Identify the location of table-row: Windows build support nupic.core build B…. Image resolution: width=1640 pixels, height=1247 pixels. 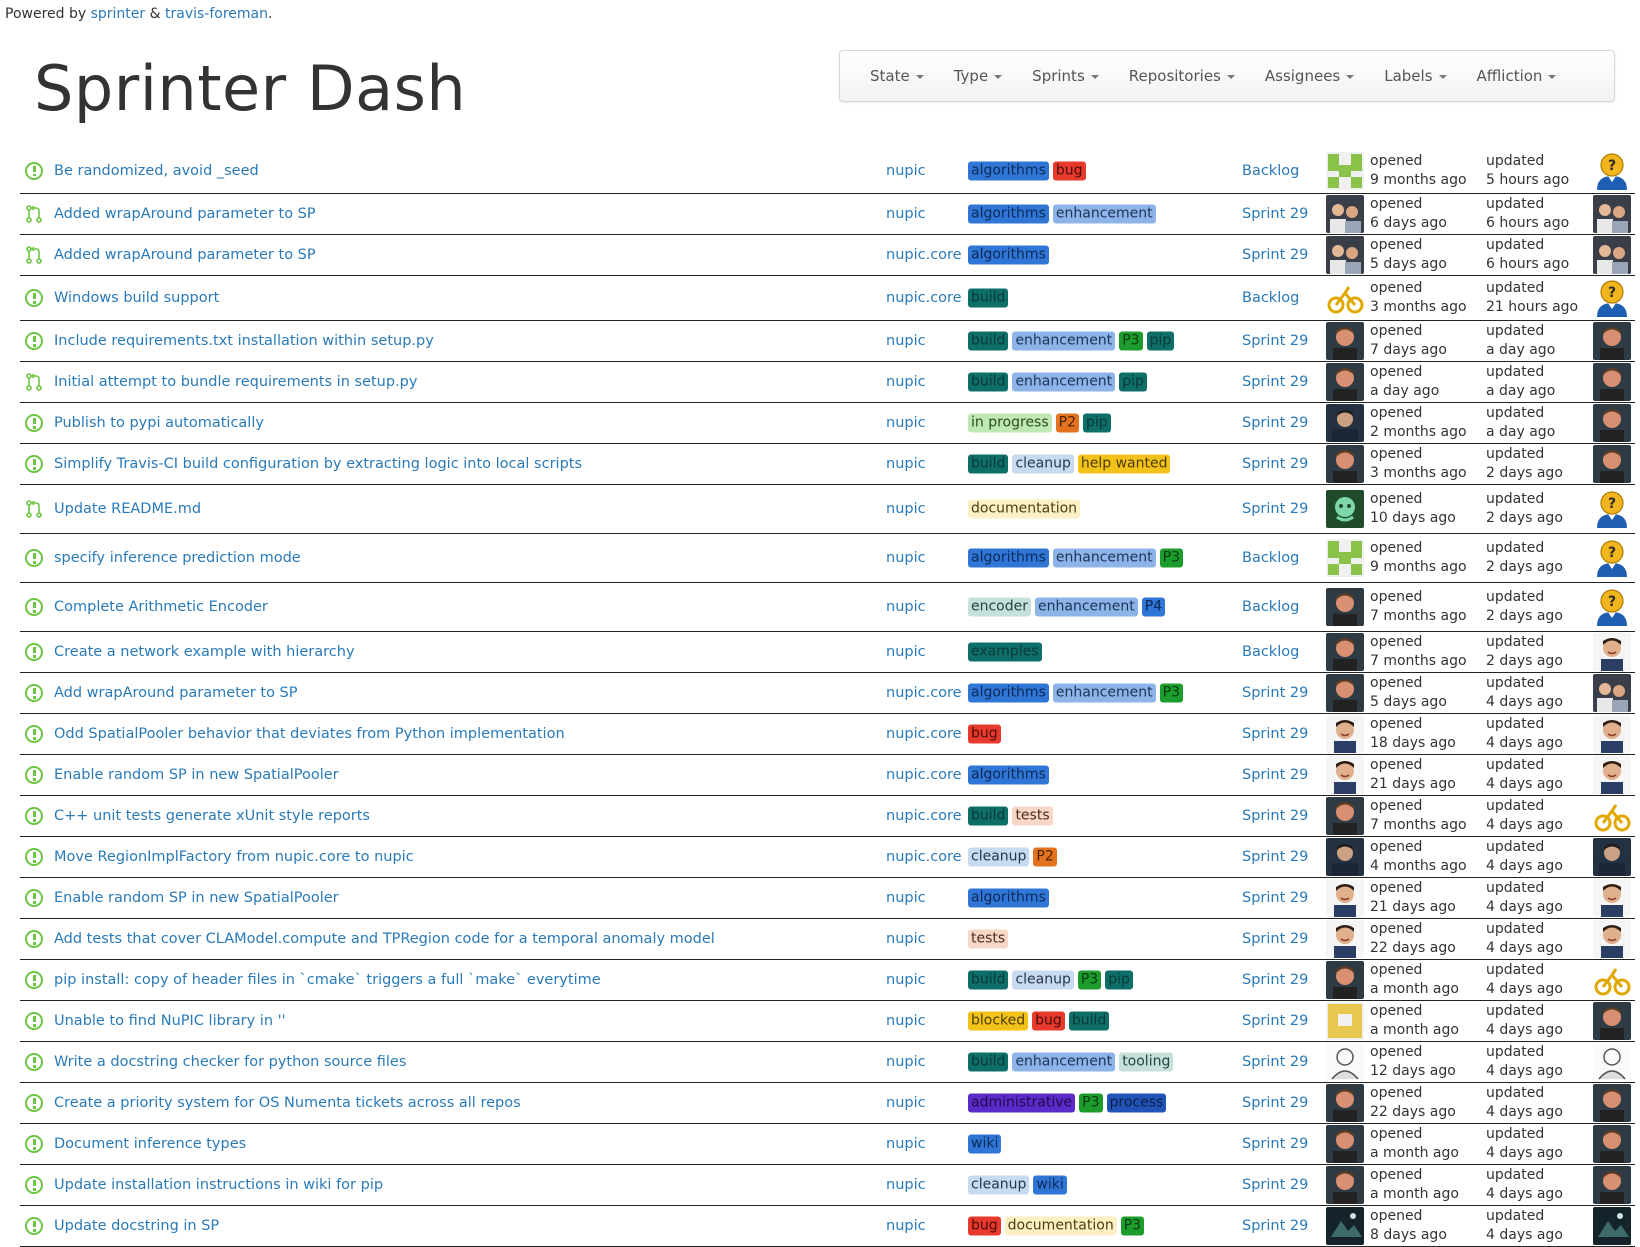
(827, 298).